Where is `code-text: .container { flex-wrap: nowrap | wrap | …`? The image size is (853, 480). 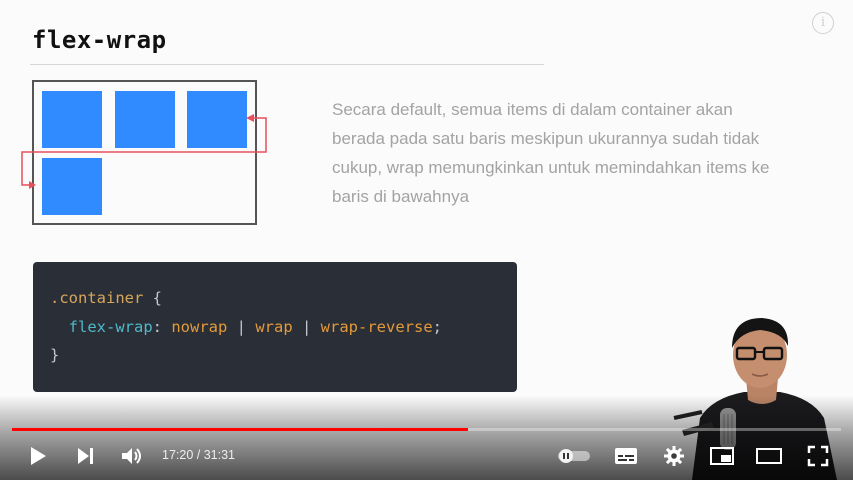 code-text: .container { flex-wrap: nowrap | wrap | … is located at coordinates (246, 327).